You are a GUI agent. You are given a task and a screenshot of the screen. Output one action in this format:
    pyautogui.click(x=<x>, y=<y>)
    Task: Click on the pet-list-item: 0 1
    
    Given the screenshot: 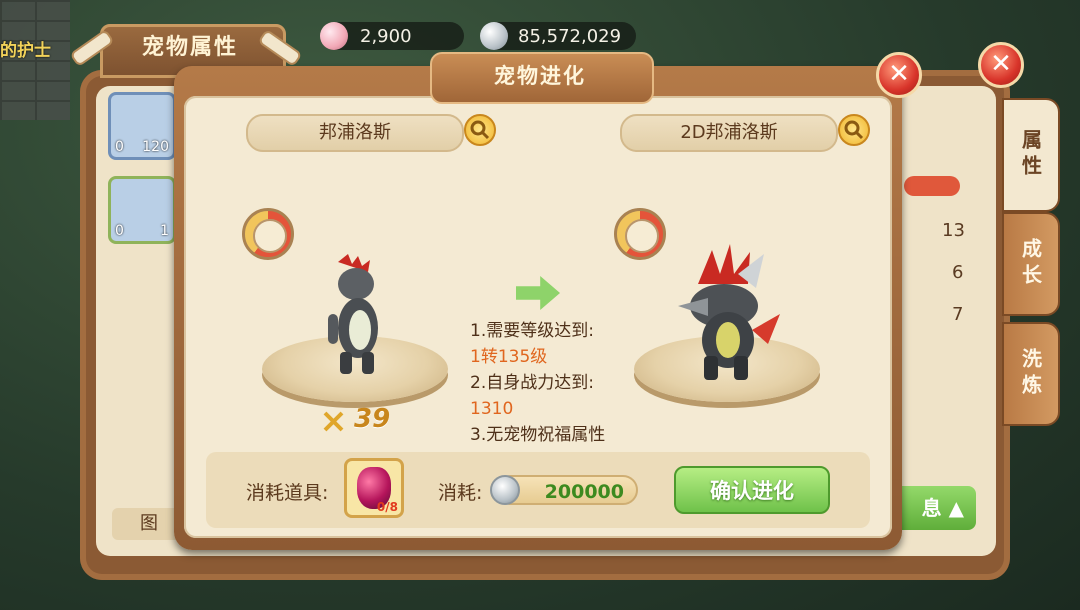 What is the action you would take?
    pyautogui.click(x=142, y=210)
    